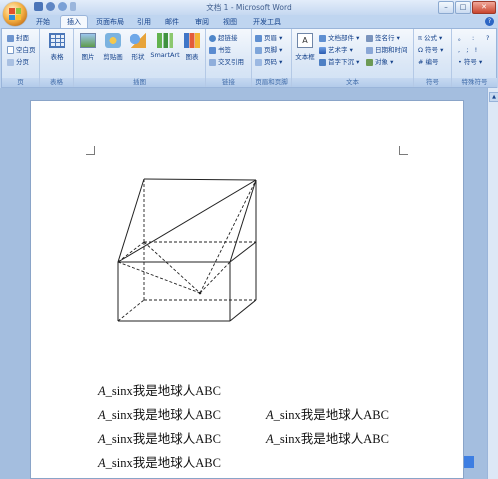 This screenshot has width=498, height=479. Describe the element at coordinates (428, 62) in the screenshot. I see `numbering-button: # 编号` at that location.